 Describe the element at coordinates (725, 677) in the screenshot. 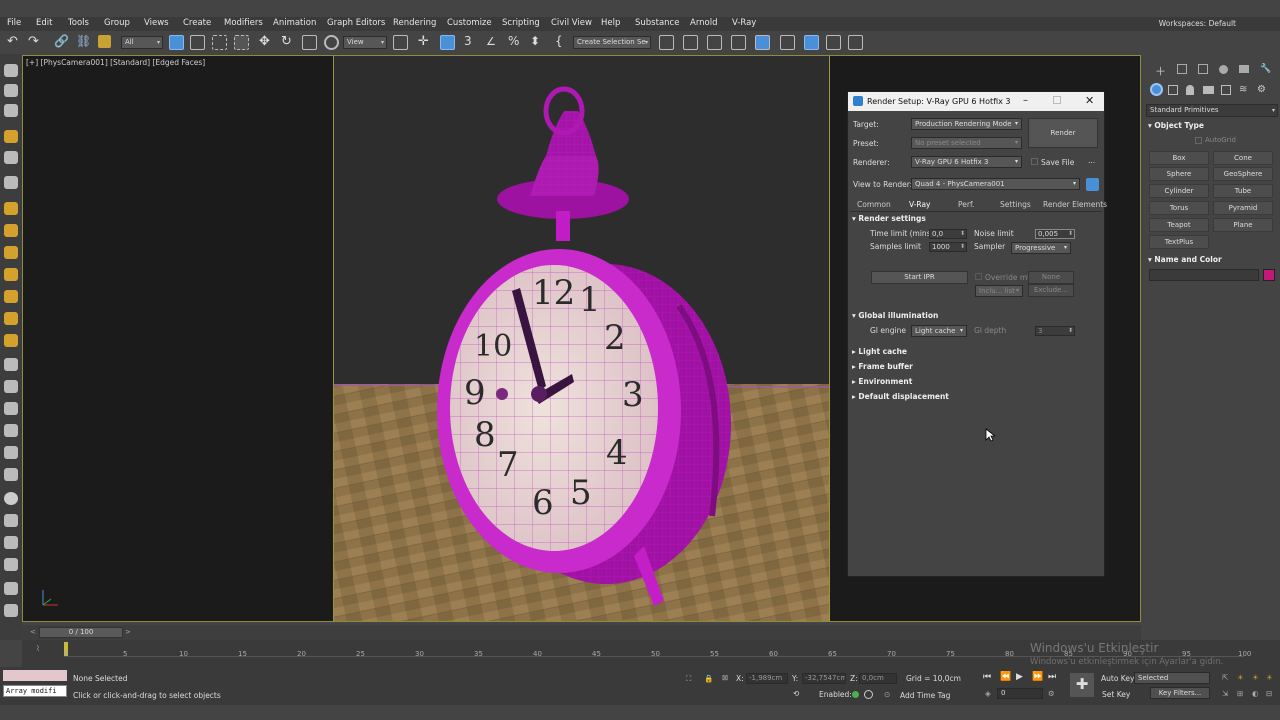

I see `absolute-mode-icon: ⊠` at that location.